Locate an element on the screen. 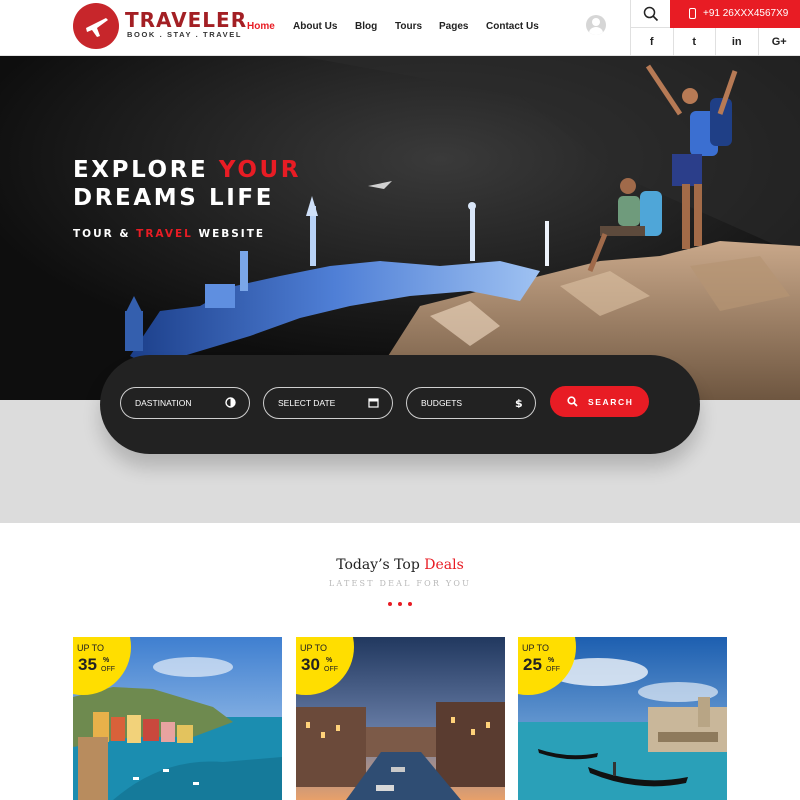 This screenshot has height=800, width=800. nav-blog: Blog is located at coordinates (366, 26).